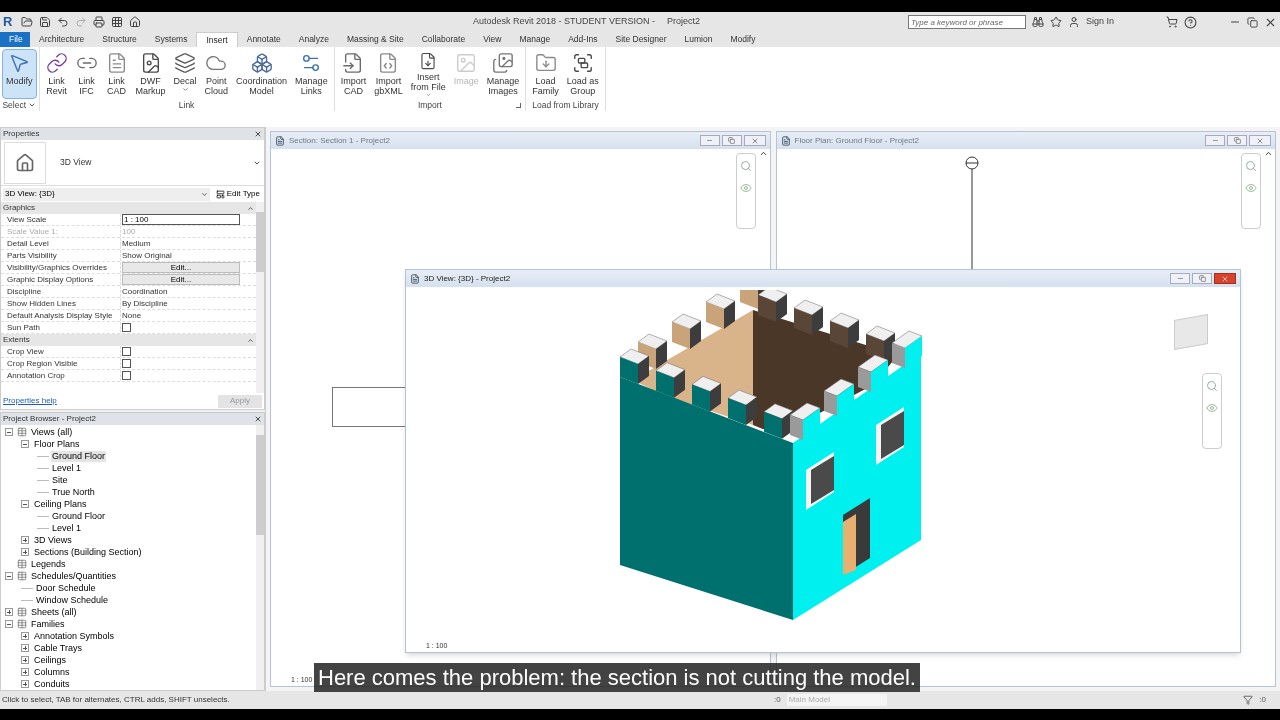 The height and width of the screenshot is (720, 1280). I want to click on filter-icon, so click(1248, 700).